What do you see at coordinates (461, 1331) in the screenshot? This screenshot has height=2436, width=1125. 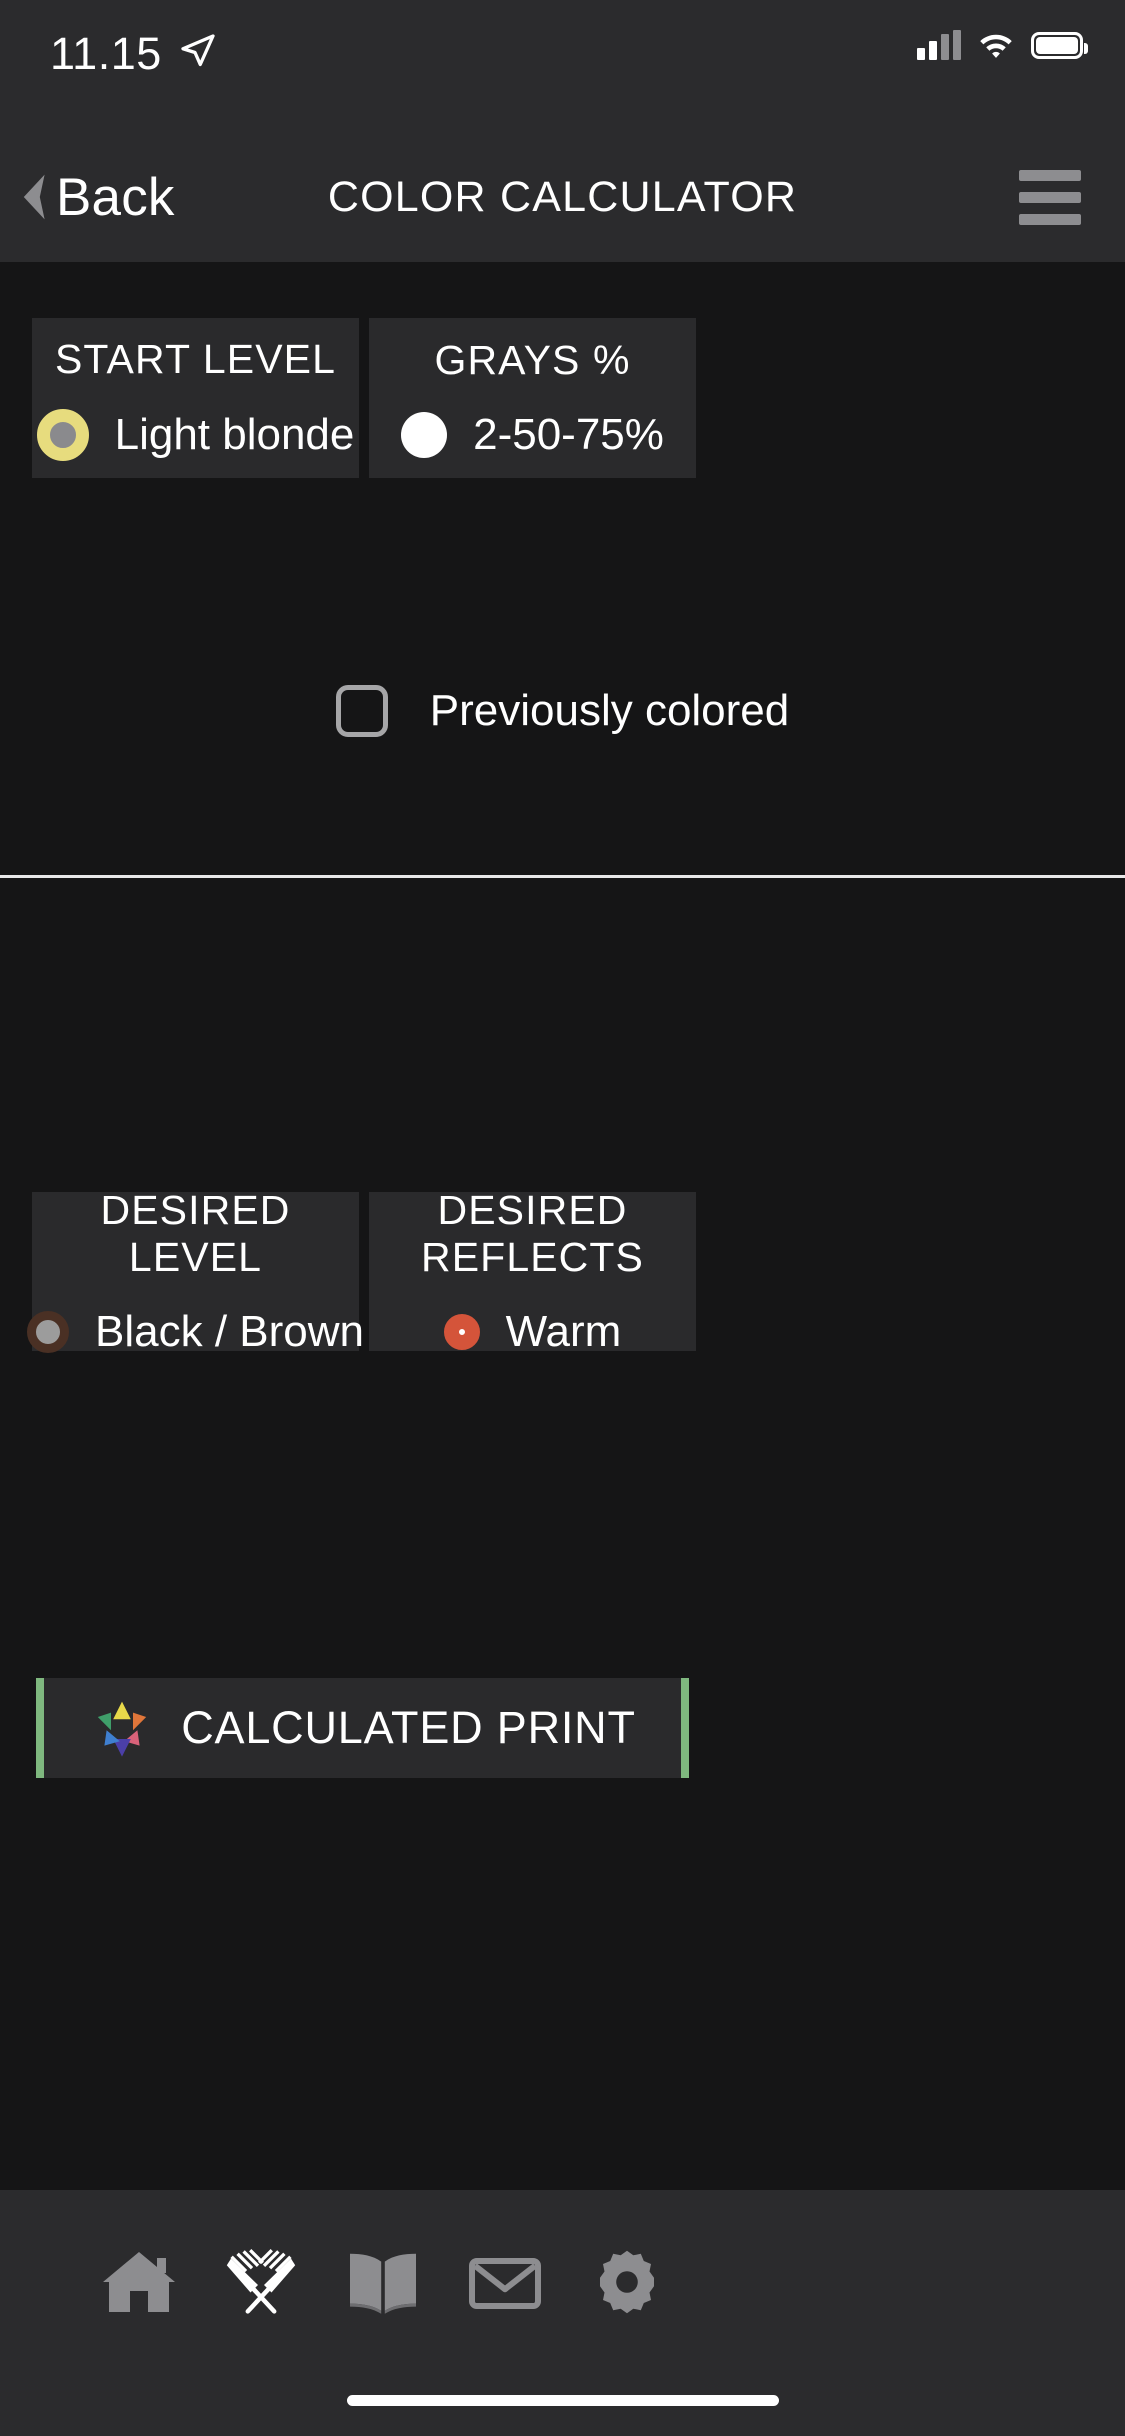 I see `color-swatch-warm` at bounding box center [461, 1331].